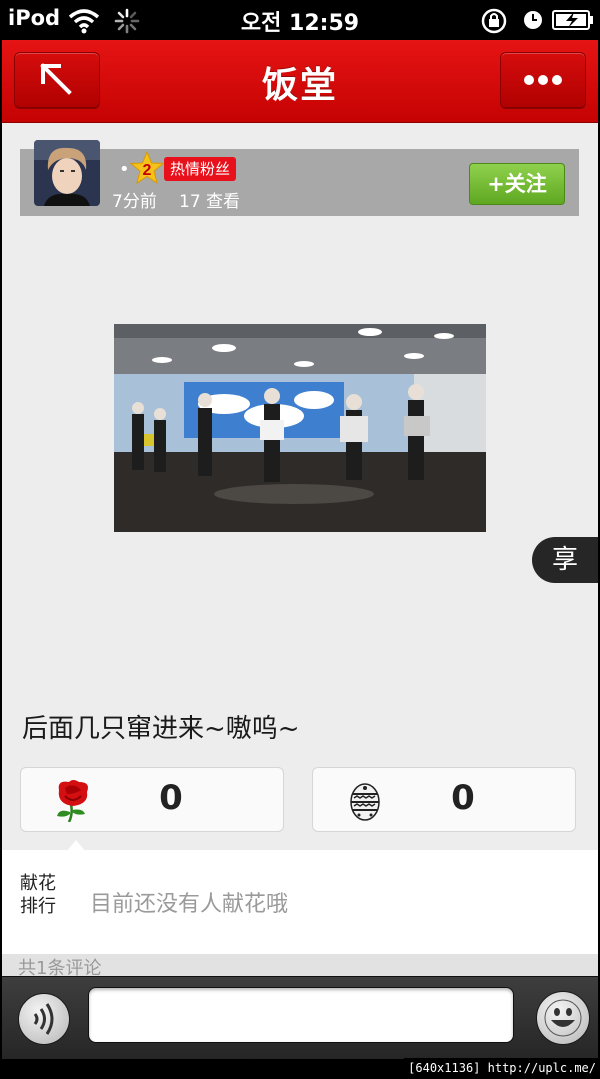 This screenshot has height=1079, width=600. I want to click on voice-icon, so click(43, 1019).